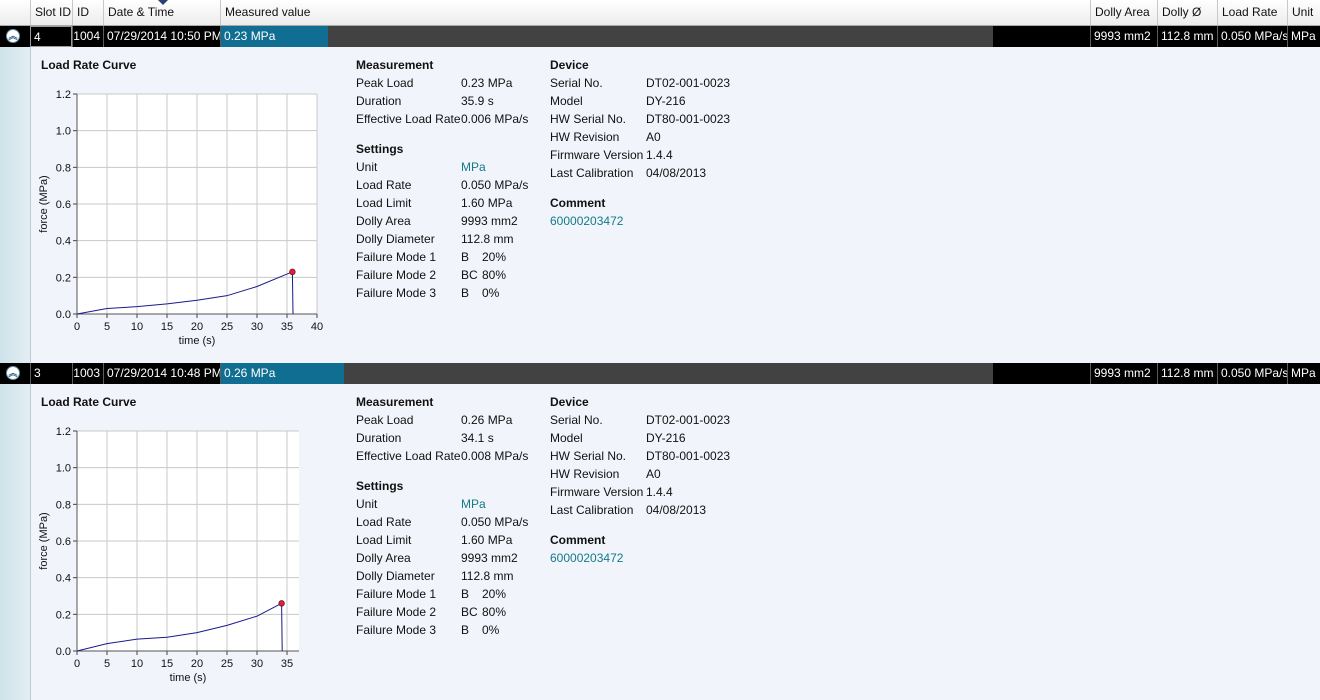  What do you see at coordinates (592, 173) in the screenshot?
I see `last-calibration-label: Last Calibration` at bounding box center [592, 173].